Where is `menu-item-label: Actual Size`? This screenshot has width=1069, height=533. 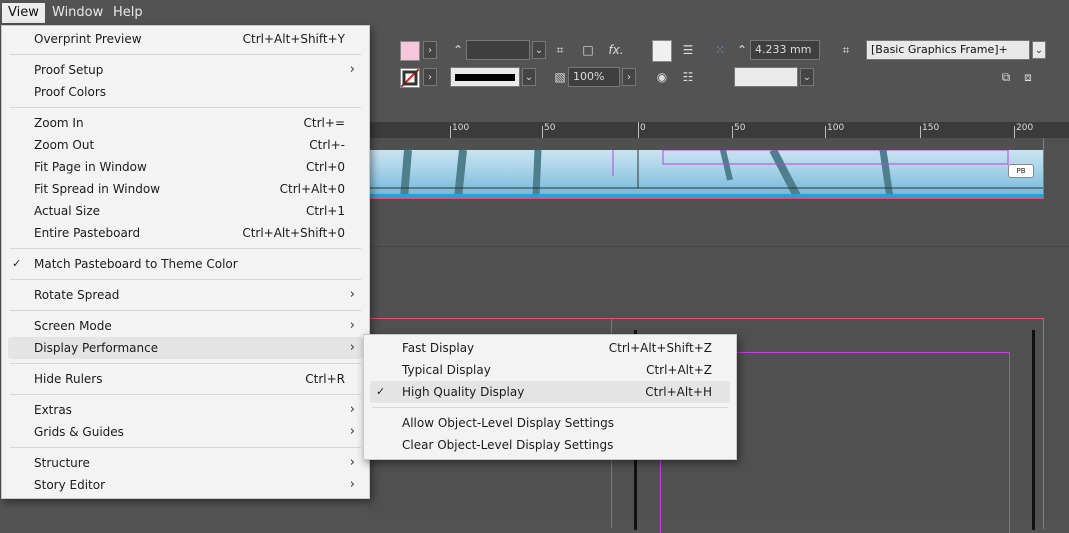
menu-item-label: Actual Size is located at coordinates (67, 211).